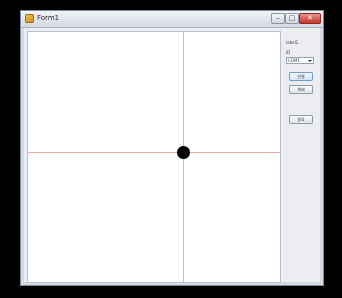 The height and width of the screenshot is (298, 342). What do you see at coordinates (278, 18) in the screenshot?
I see `minimize-button: –` at bounding box center [278, 18].